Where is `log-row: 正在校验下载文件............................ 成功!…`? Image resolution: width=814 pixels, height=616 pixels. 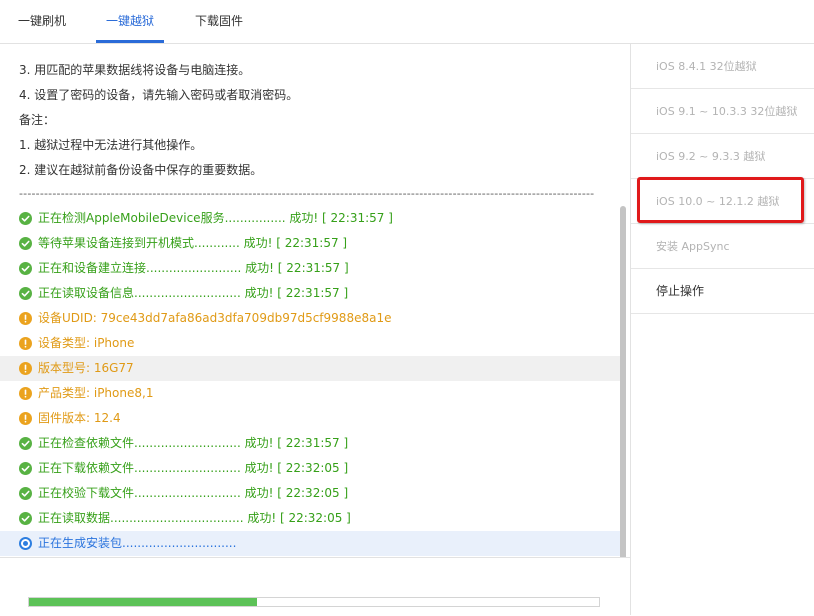
log-row: 正在校验下载文件............................ 成功!… is located at coordinates (310, 493).